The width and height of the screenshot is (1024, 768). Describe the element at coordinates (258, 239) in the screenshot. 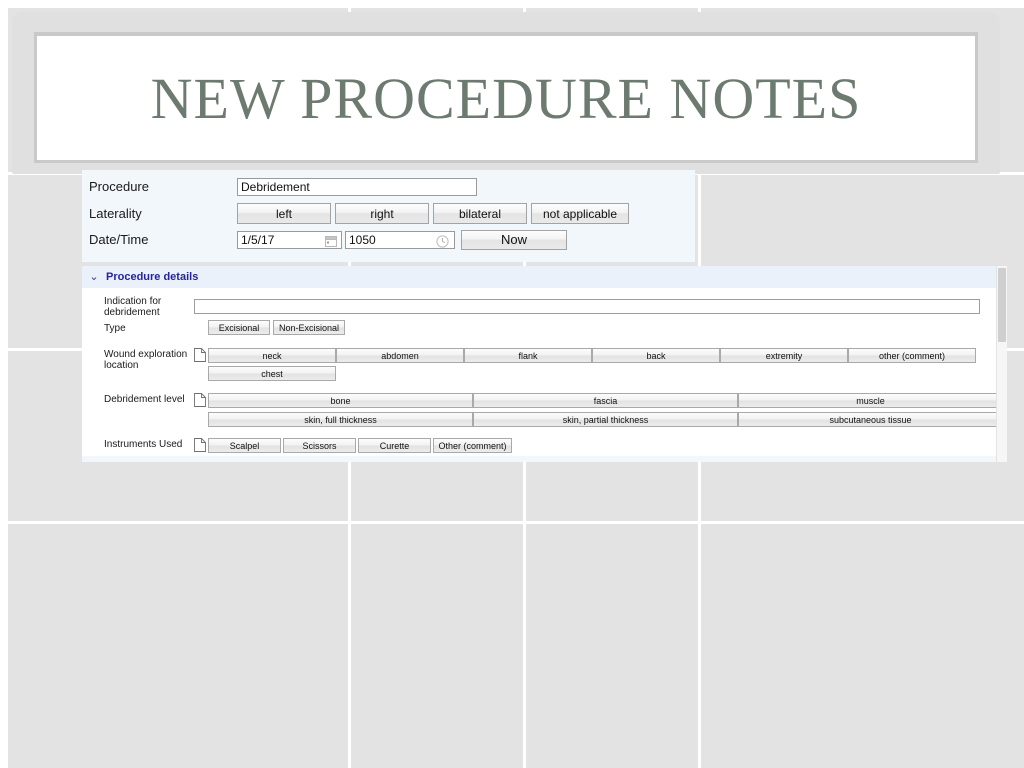

I see `date-field-value: 1/5/17` at that location.